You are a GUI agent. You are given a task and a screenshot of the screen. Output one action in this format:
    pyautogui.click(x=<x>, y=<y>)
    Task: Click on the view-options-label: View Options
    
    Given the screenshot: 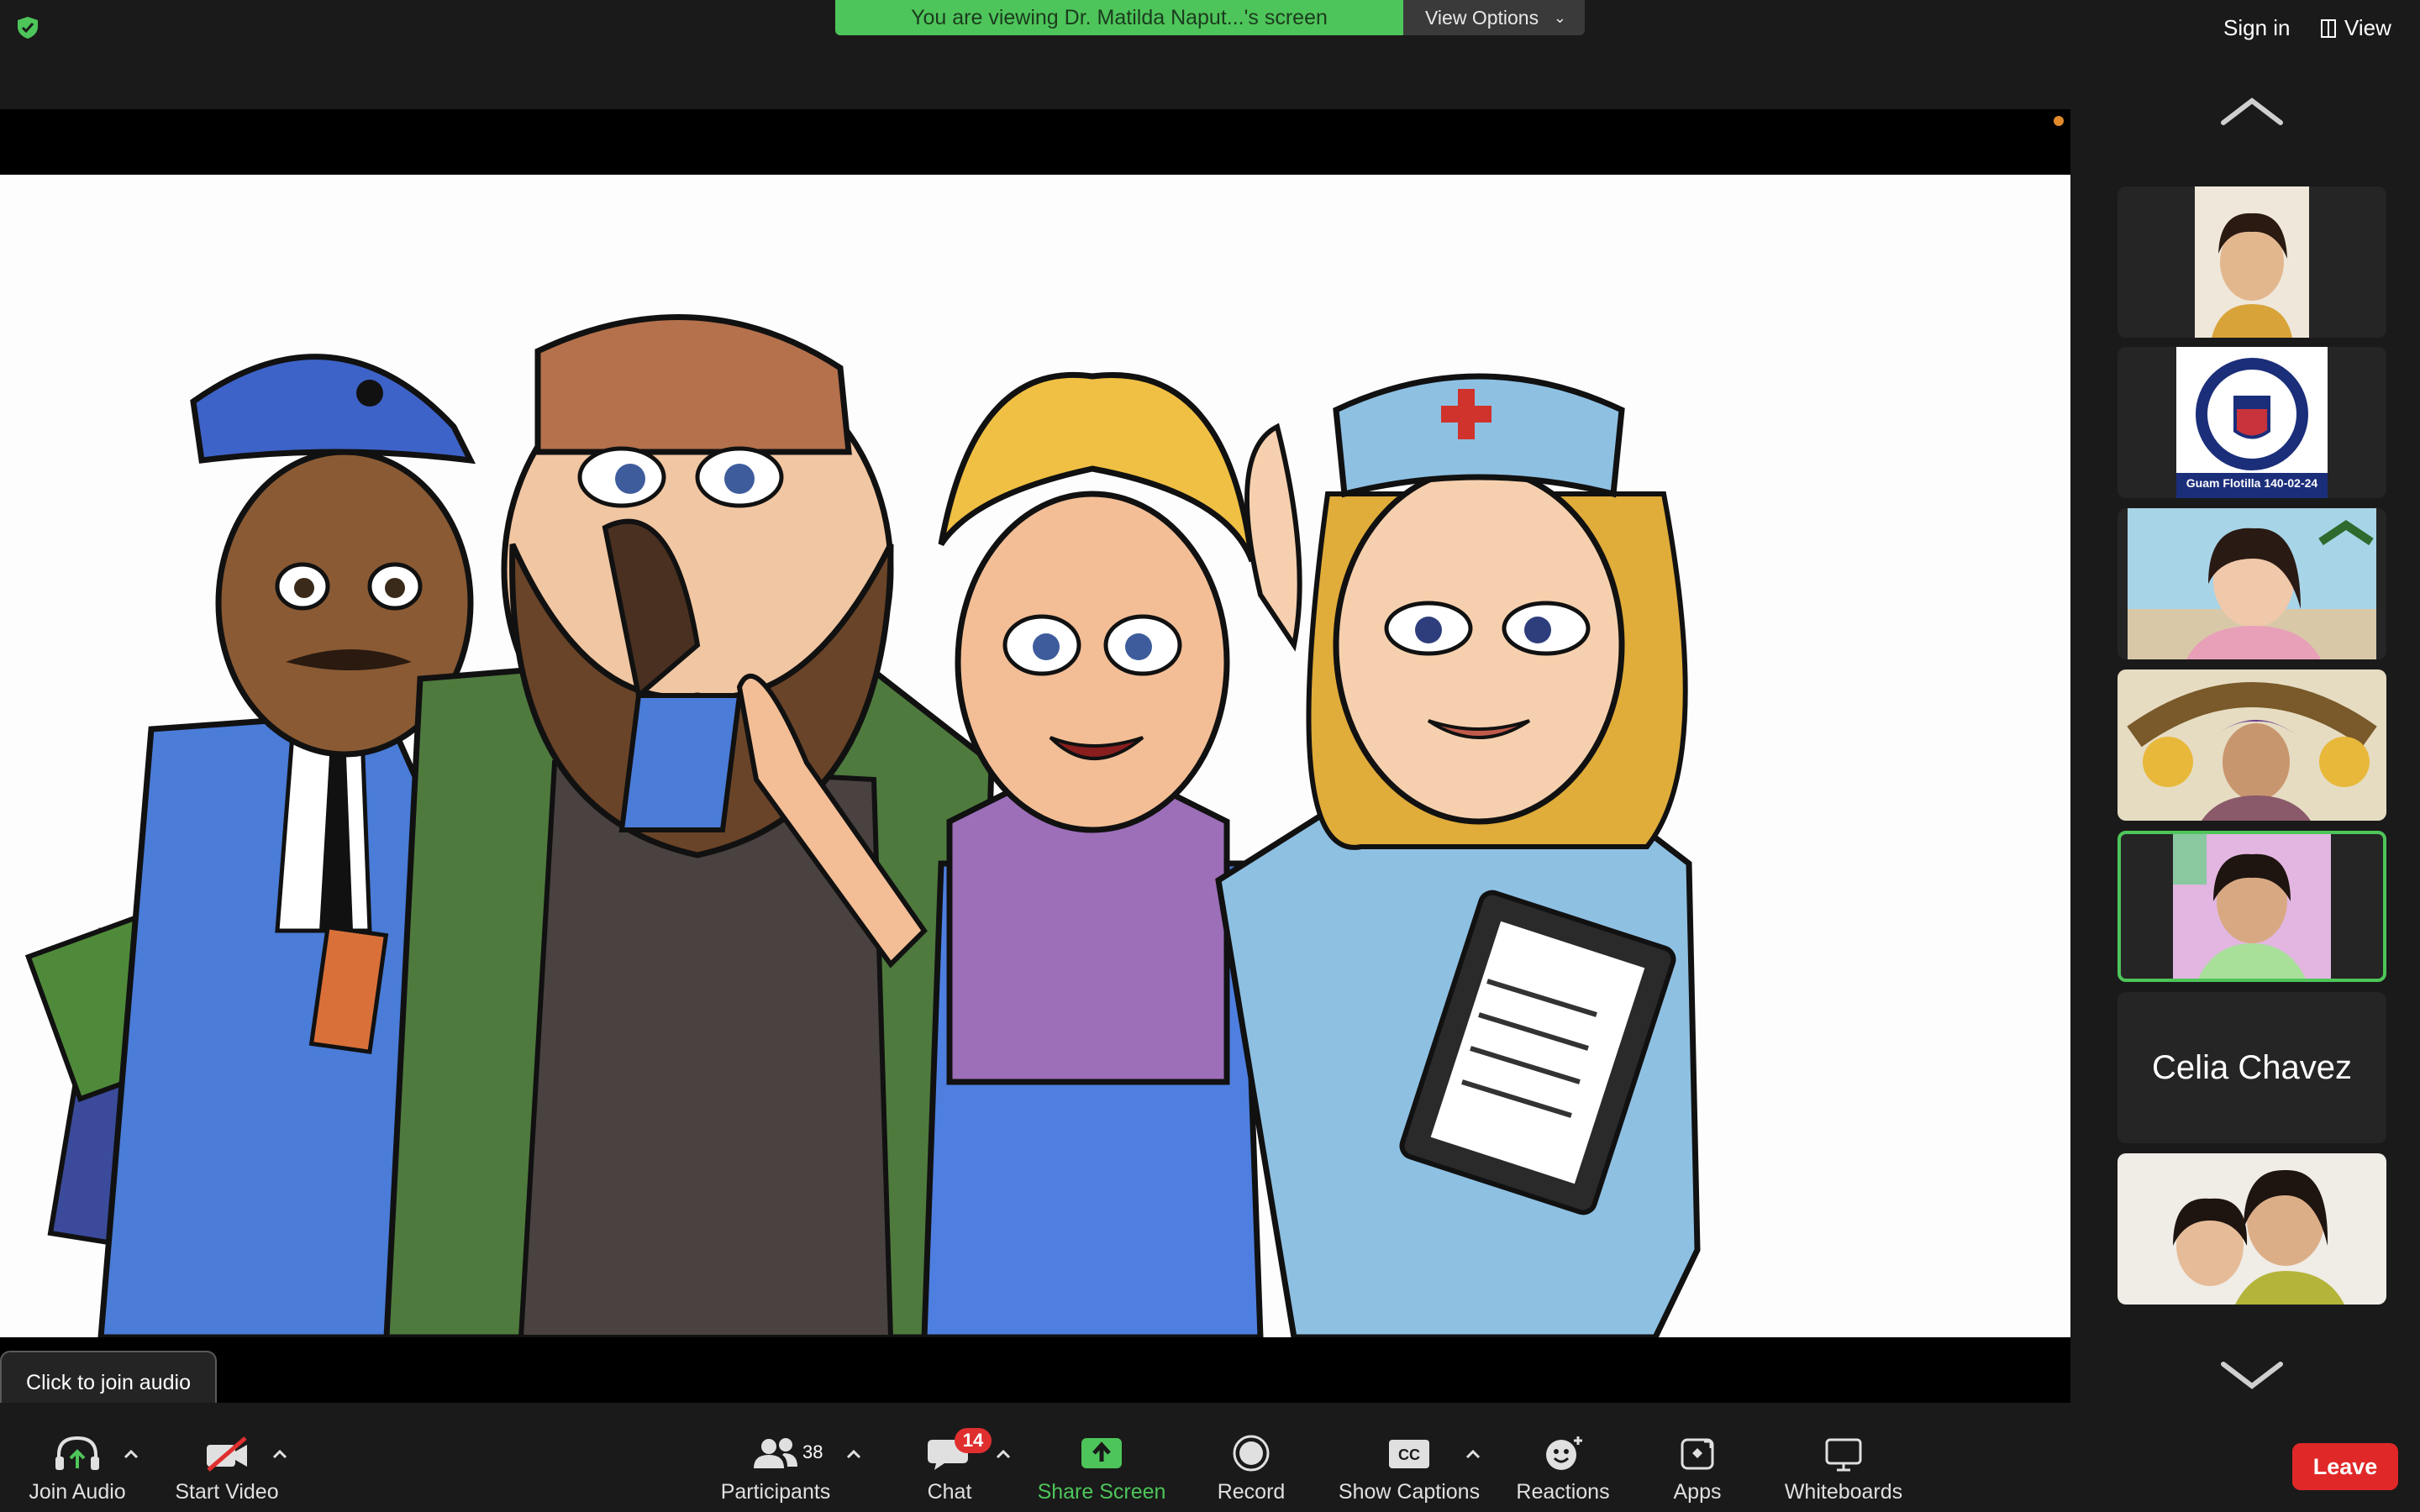 What is the action you would take?
    pyautogui.click(x=1482, y=18)
    